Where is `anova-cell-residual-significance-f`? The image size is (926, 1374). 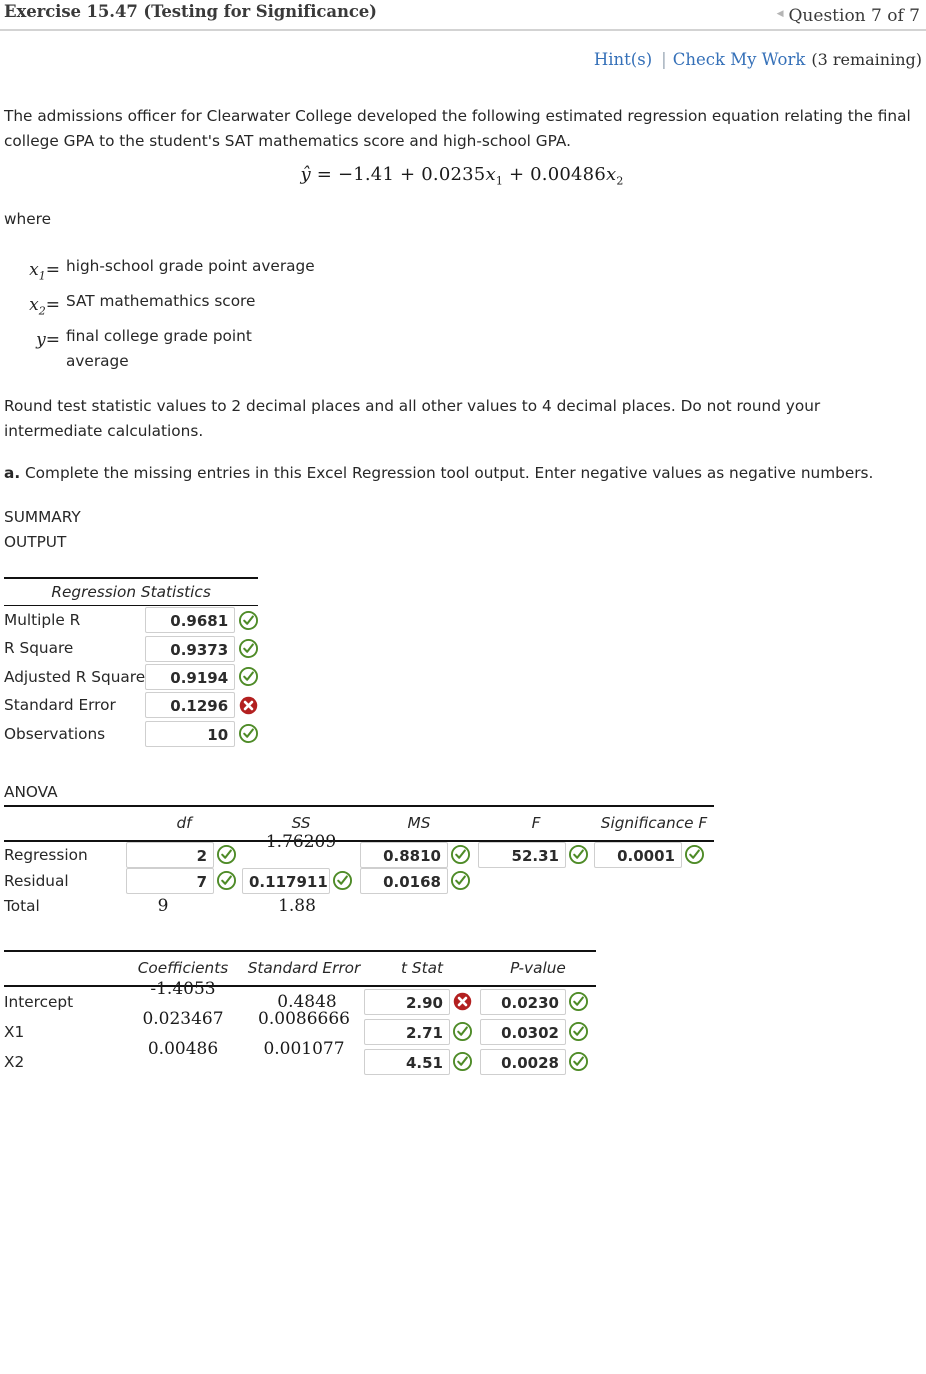
anova-cell-residual-significance-f is located at coordinates (654, 881).